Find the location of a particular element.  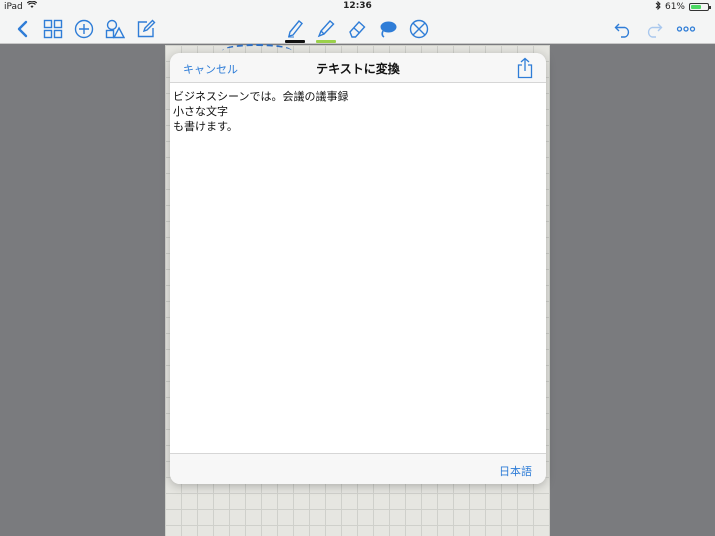

language-button: 日本語 is located at coordinates (515, 471).